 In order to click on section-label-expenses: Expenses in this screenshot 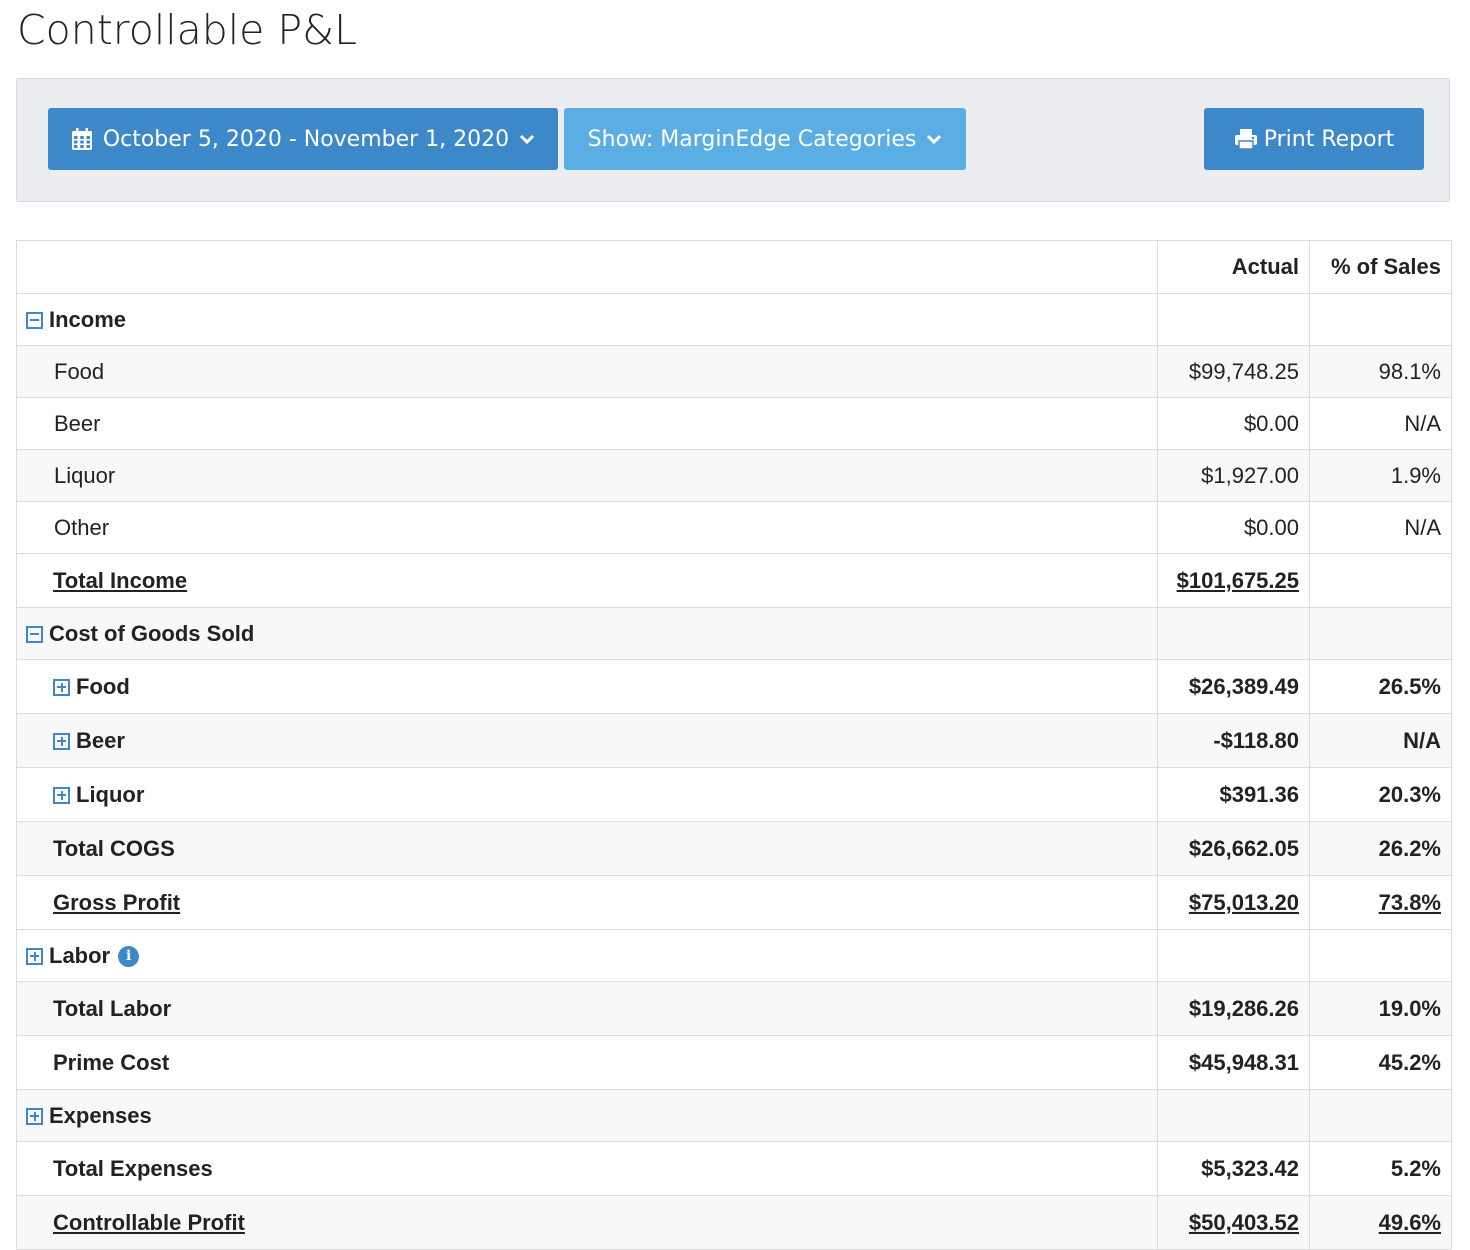, I will do `click(100, 1116)`.